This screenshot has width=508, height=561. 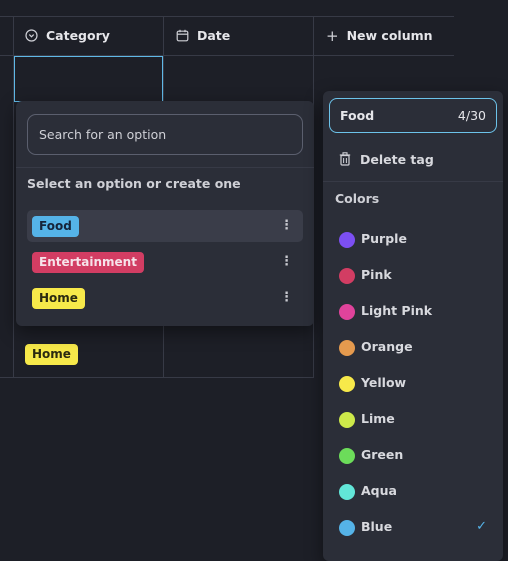 I want to click on color-option-light-pink: Light Pink, so click(x=413, y=312).